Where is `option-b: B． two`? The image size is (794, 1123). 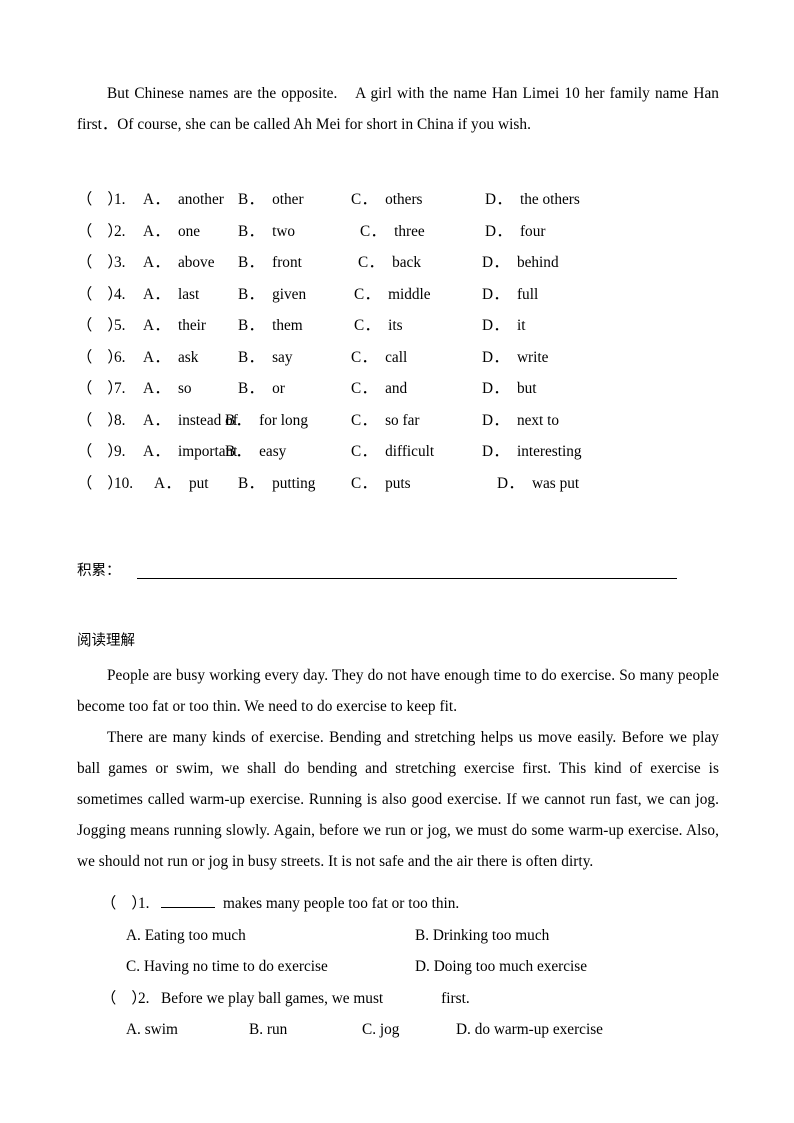 option-b: B． two is located at coordinates (266, 232).